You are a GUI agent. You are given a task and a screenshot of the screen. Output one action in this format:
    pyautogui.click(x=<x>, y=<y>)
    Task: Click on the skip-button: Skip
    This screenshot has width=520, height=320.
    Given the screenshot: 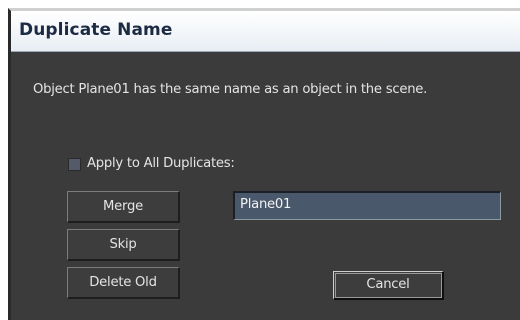 What is the action you would take?
    pyautogui.click(x=123, y=245)
    